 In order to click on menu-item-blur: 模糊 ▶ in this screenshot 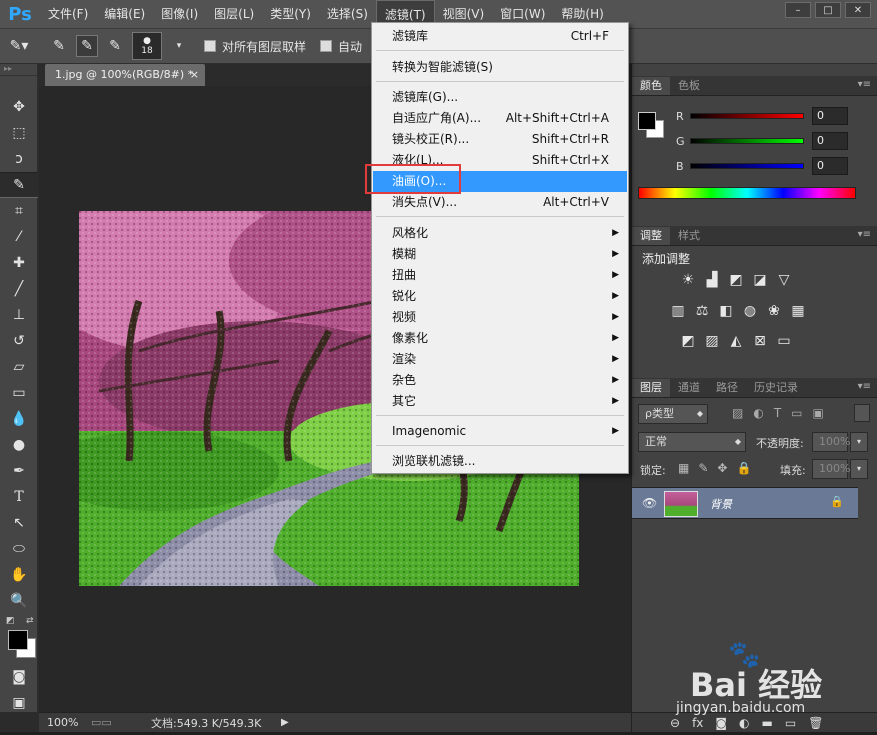, I will do `click(500, 254)`.